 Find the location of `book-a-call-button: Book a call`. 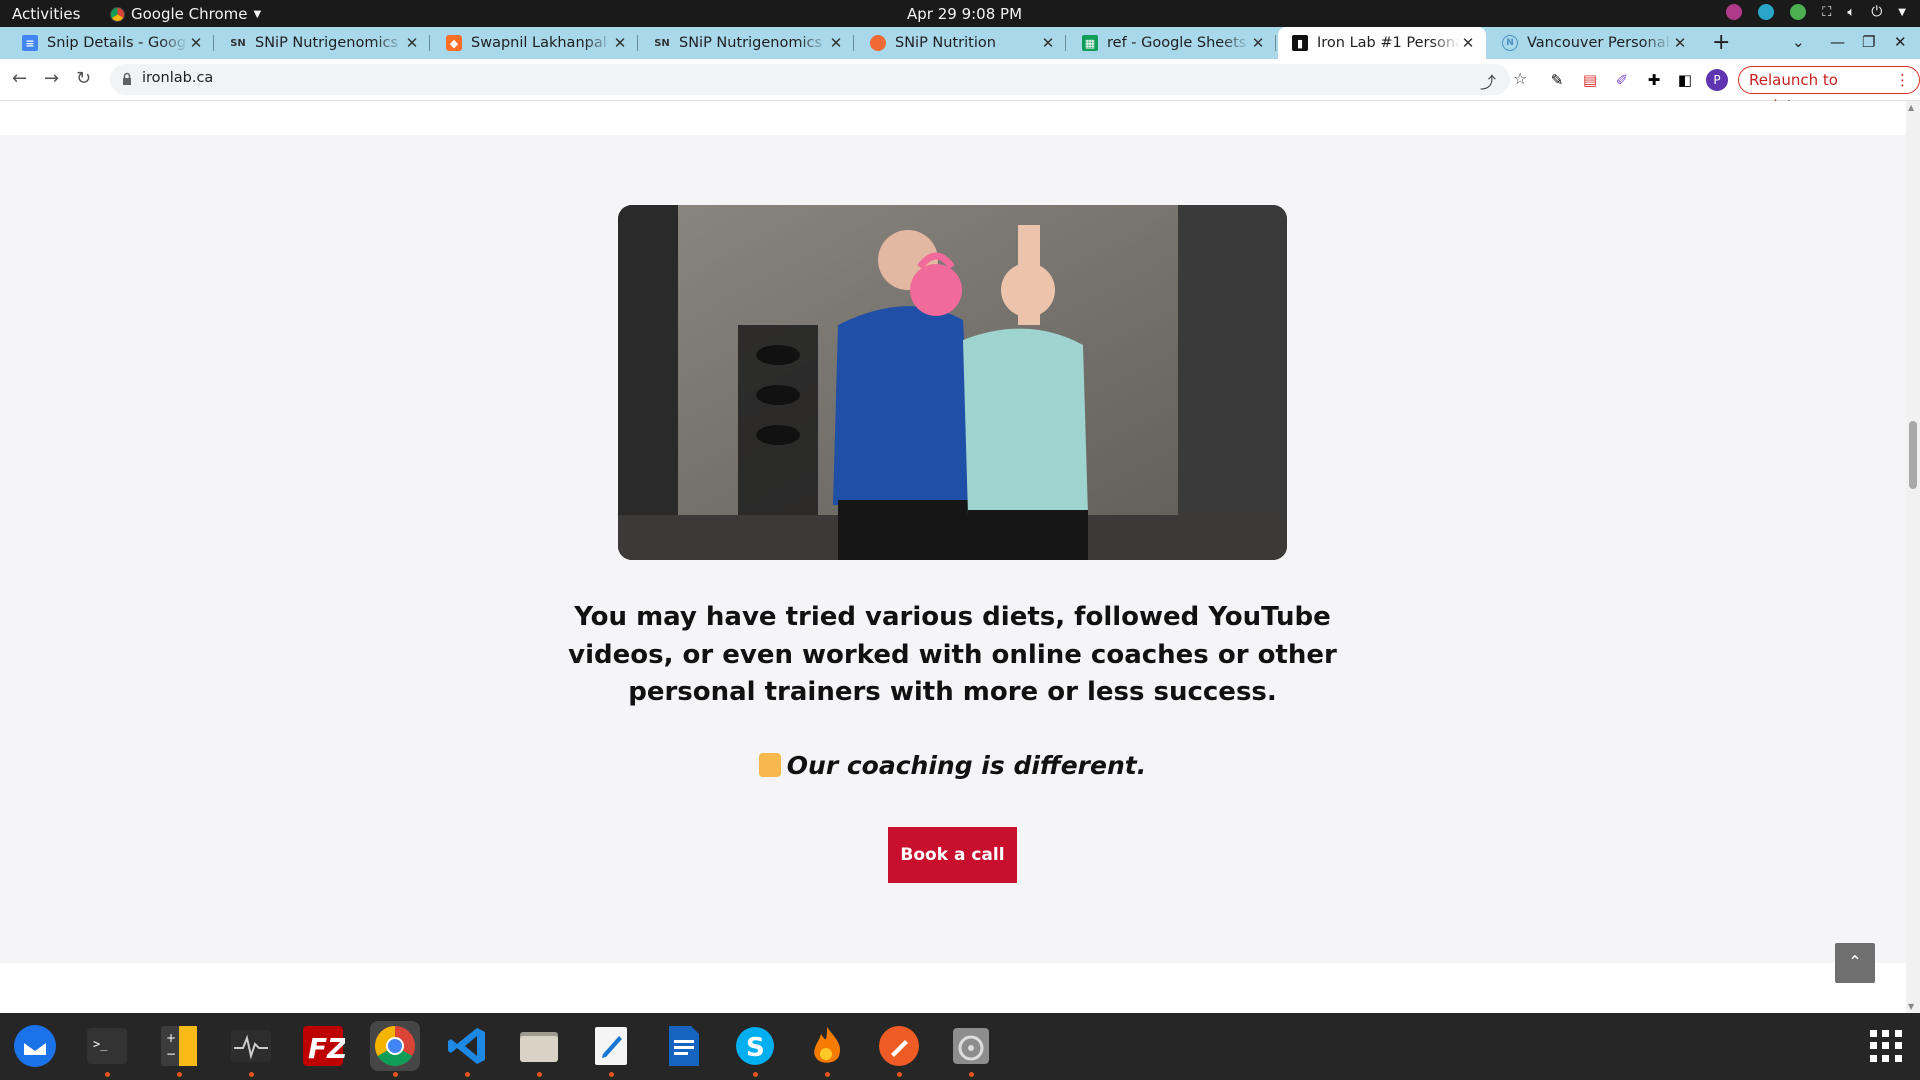

book-a-call-button: Book a call is located at coordinates (952, 855).